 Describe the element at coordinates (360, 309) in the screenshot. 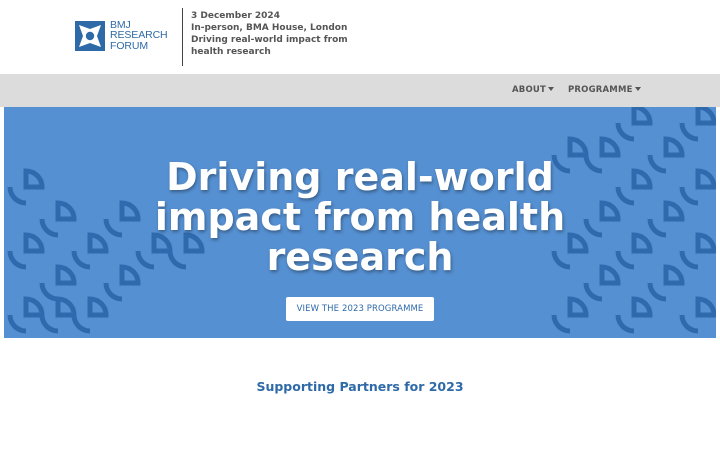

I see `view-programme-button: VIEW THE 2023 PROGRAMME` at that location.